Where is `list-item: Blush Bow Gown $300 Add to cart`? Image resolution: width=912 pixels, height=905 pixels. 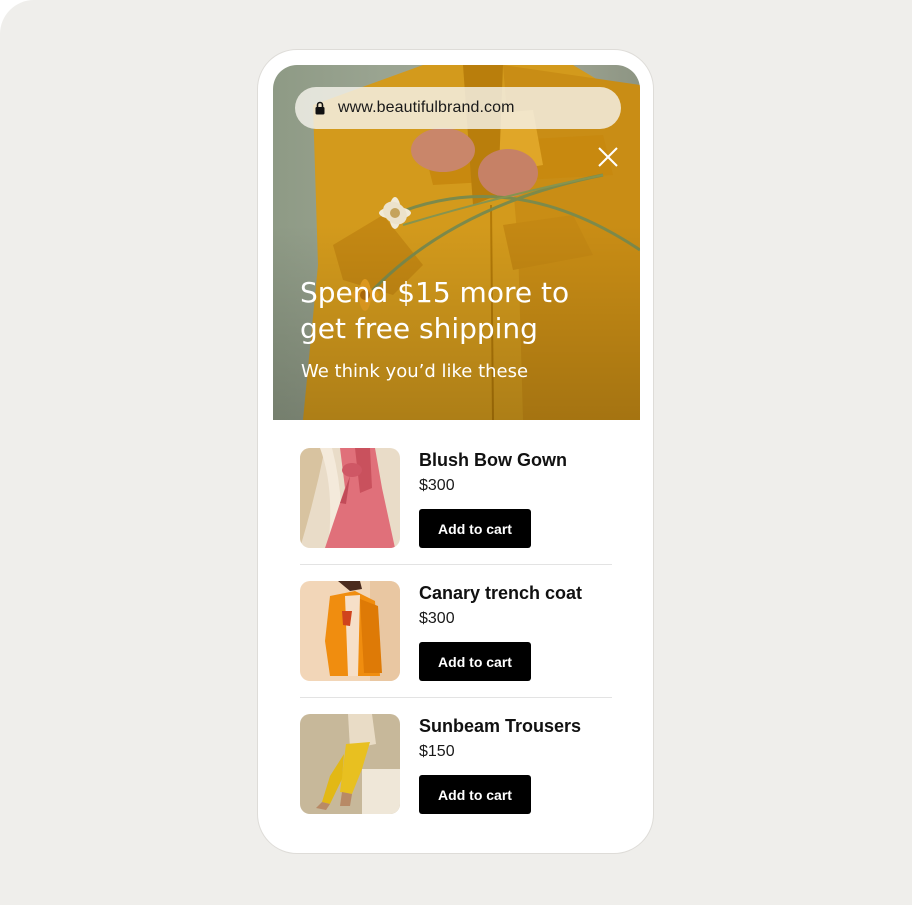
list-item: Blush Bow Gown $300 Add to cart is located at coordinates (456, 506).